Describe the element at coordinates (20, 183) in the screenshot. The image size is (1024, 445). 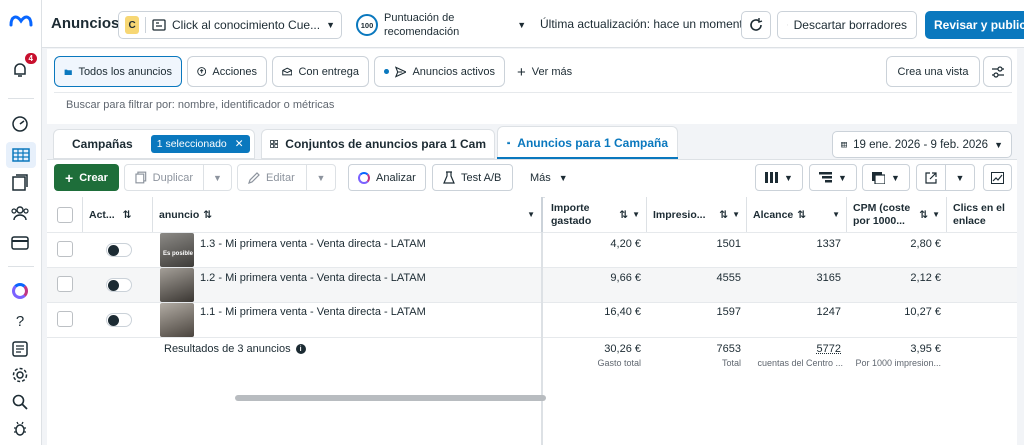
I see `pages-icon` at that location.